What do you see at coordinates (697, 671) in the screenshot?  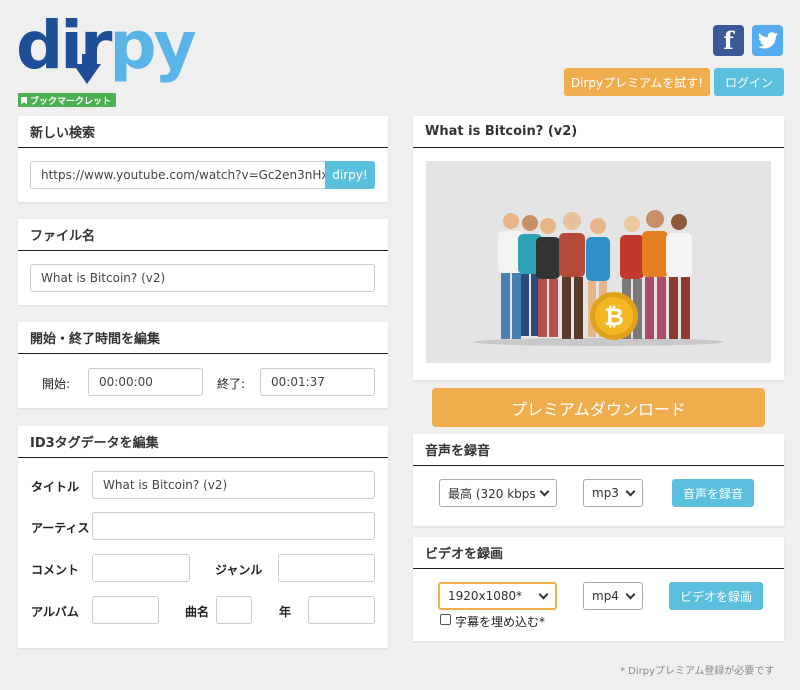 I see `premium-required-footnote: * Dirpyプレミアム登録が必要です` at bounding box center [697, 671].